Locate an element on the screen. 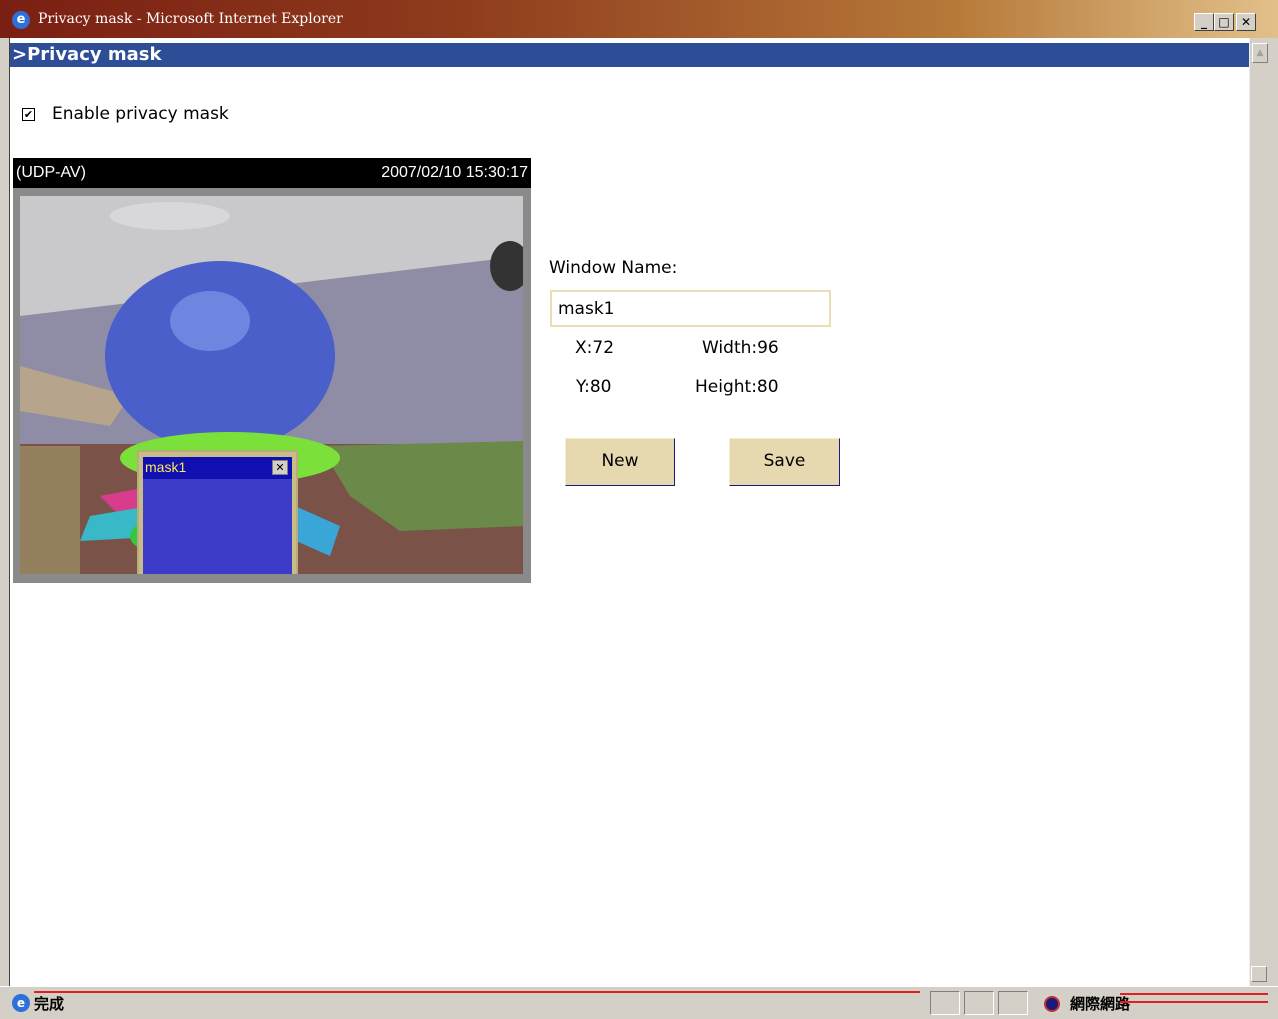  video-protocol: (UDP-AV) is located at coordinates (51, 172).